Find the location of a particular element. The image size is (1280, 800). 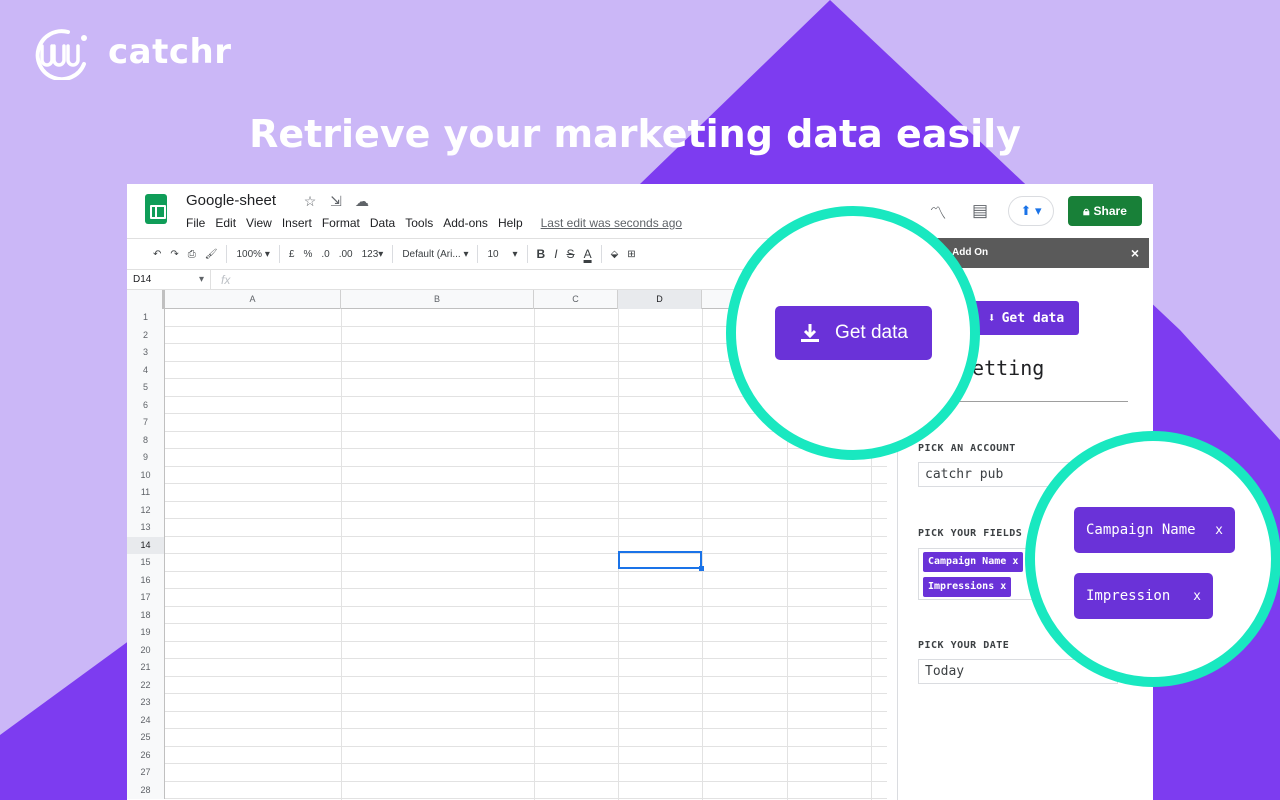

sheets-logo-icon is located at coordinates (156, 209).